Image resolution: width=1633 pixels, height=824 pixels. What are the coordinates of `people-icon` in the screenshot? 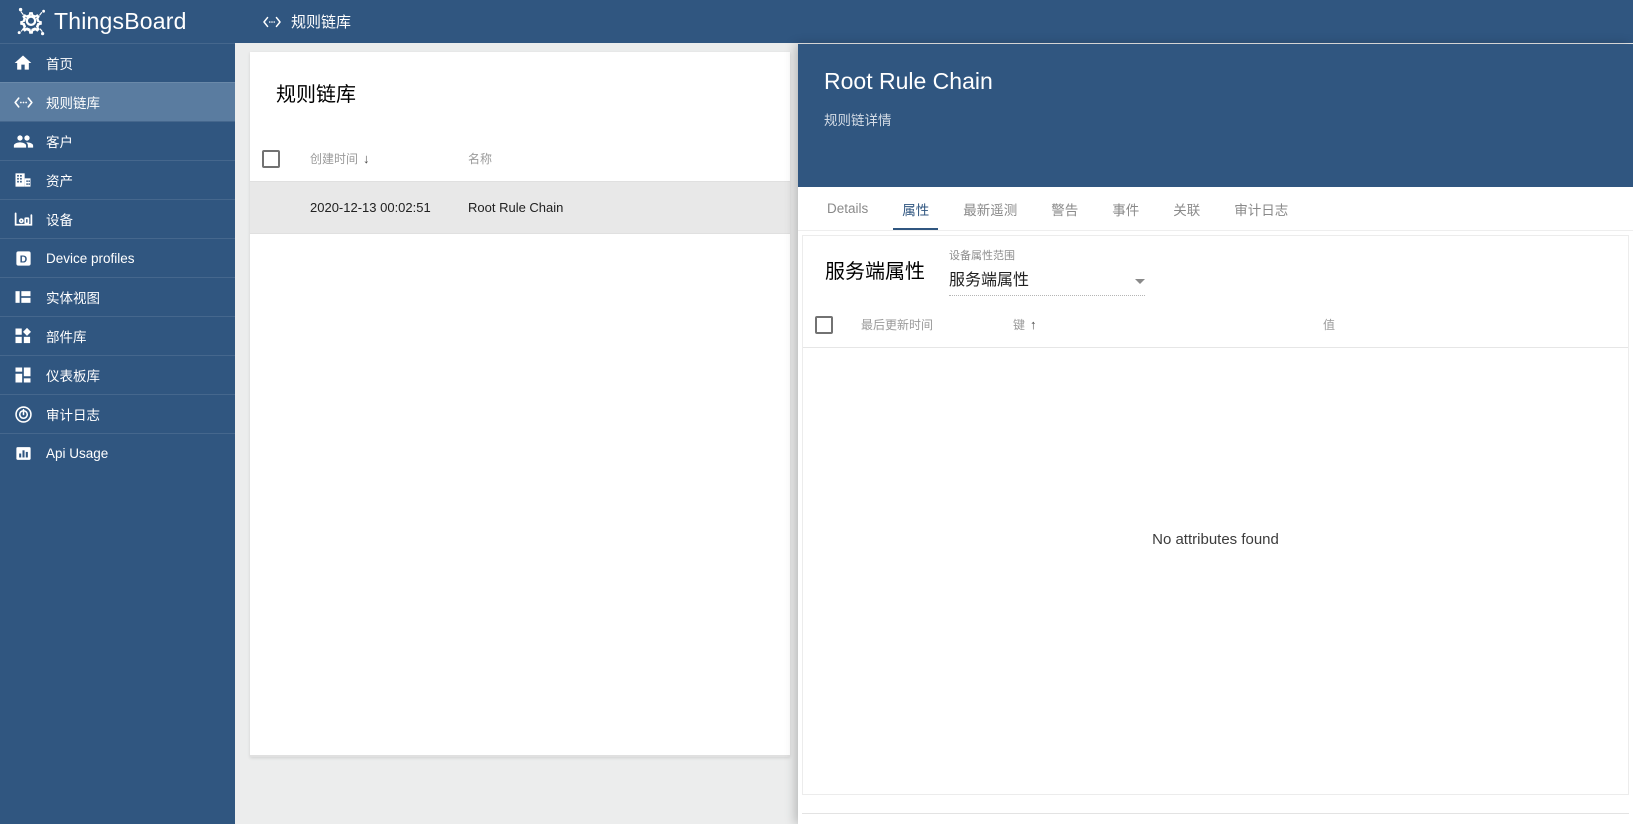 It's located at (23, 141).